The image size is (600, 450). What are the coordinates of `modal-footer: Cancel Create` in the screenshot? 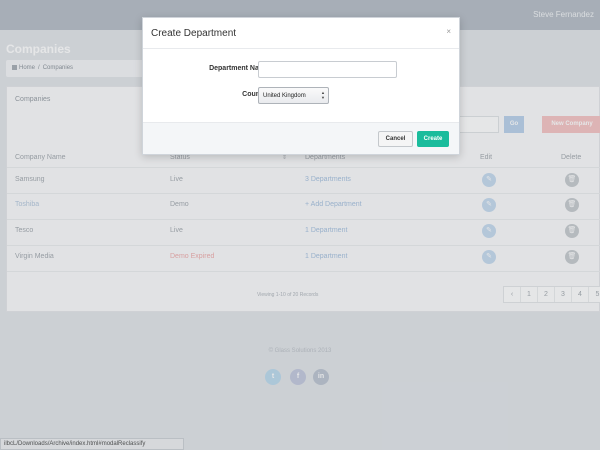 It's located at (301, 138).